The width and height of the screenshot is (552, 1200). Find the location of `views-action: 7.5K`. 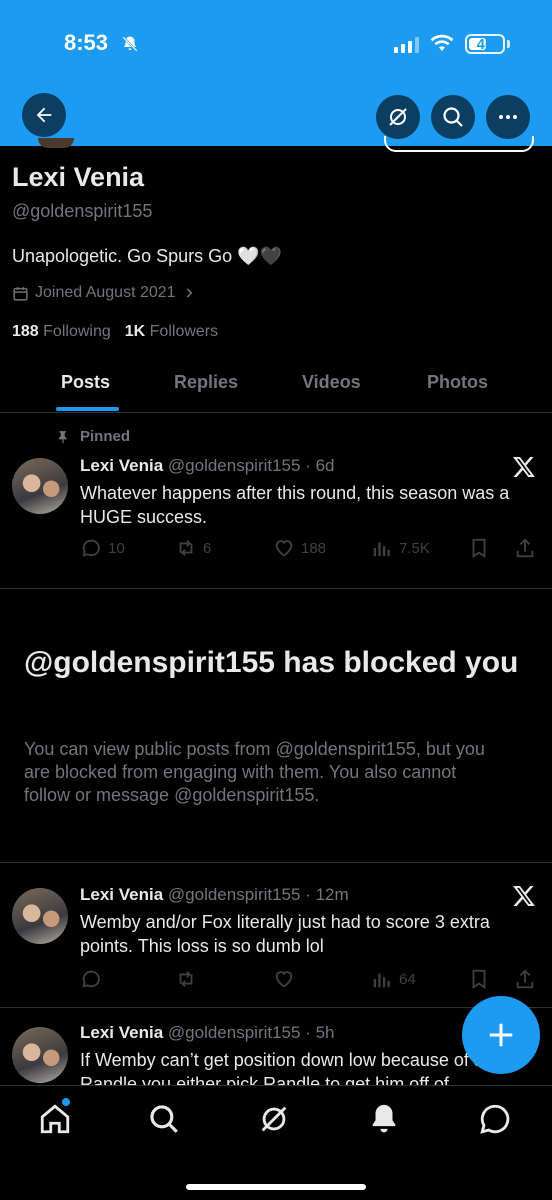

views-action: 7.5K is located at coordinates (400, 548).